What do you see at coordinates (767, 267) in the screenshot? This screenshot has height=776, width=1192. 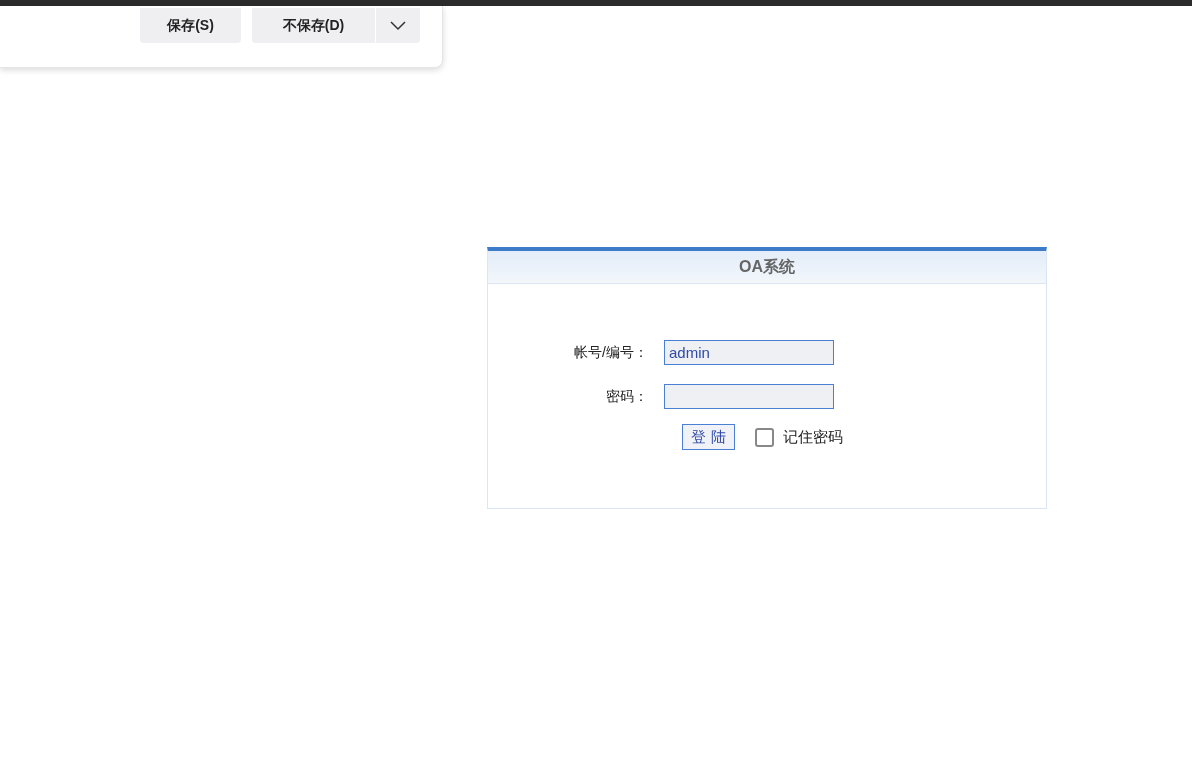 I see `login-title: OA系统` at bounding box center [767, 267].